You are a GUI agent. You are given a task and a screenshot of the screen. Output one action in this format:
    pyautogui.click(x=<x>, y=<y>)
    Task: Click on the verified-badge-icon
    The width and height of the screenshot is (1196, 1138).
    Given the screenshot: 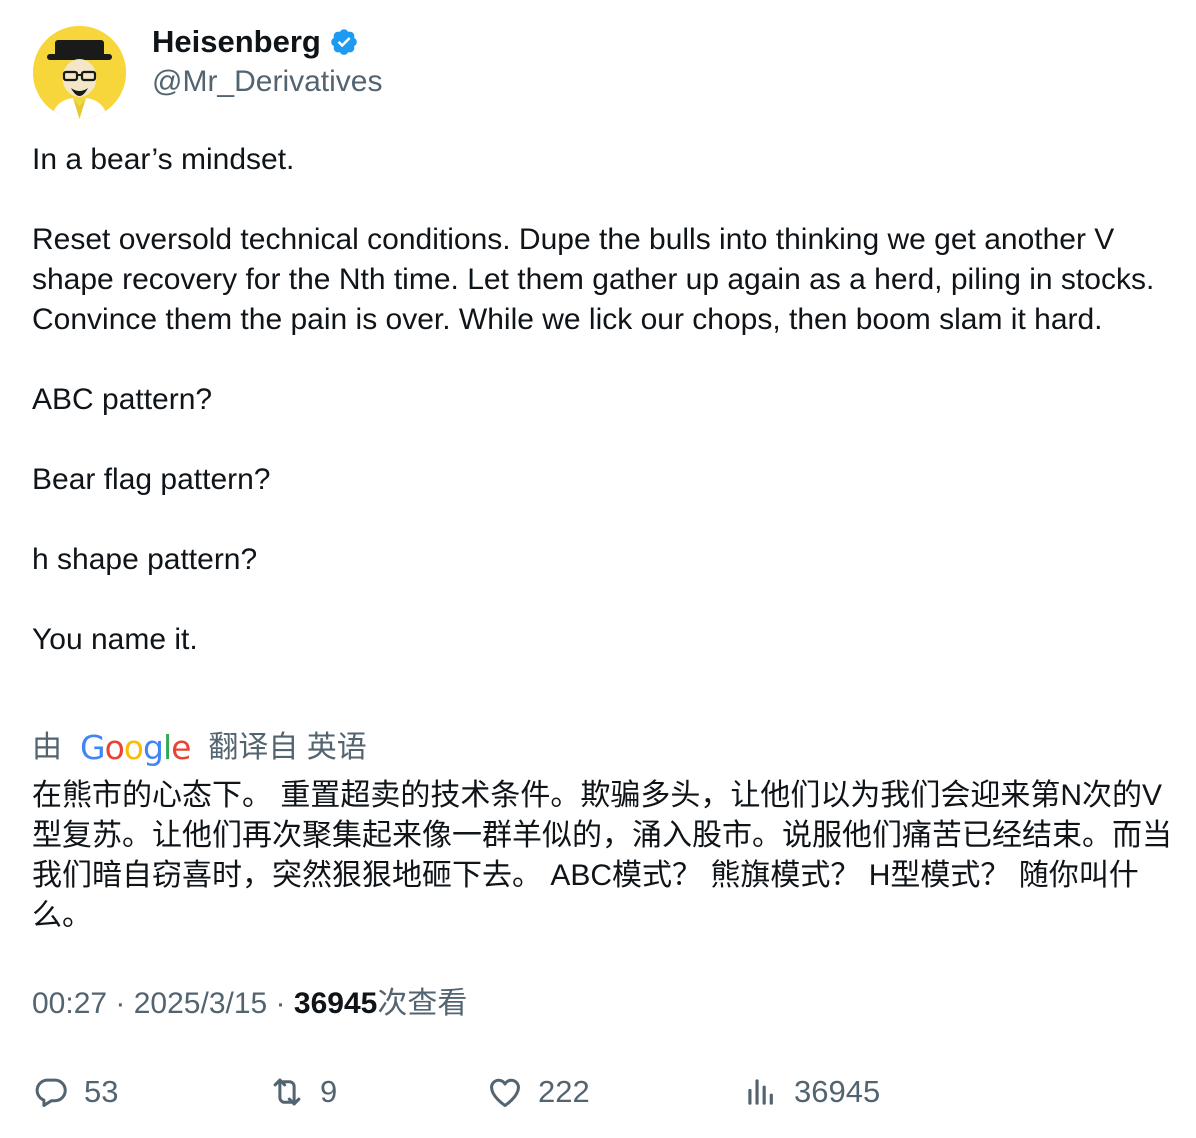 What is the action you would take?
    pyautogui.click(x=344, y=42)
    